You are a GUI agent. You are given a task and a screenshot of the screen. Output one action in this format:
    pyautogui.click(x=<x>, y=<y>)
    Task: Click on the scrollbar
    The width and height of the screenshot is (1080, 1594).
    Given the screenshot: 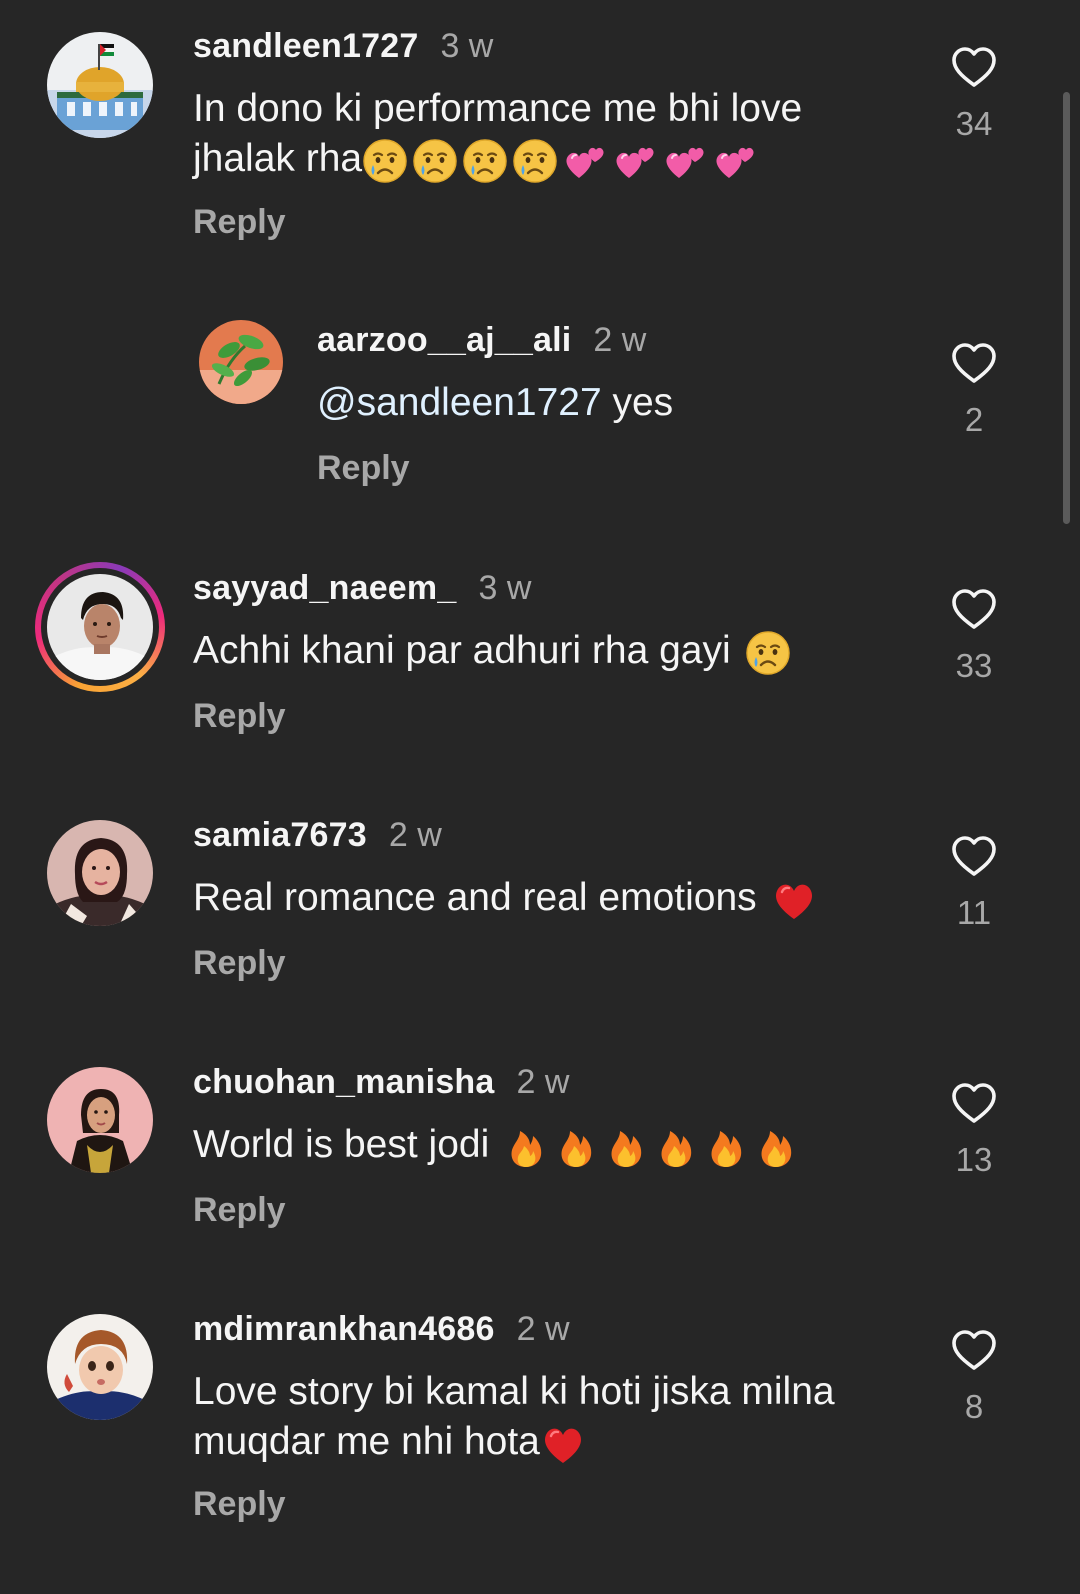 What is the action you would take?
    pyautogui.click(x=1066, y=308)
    